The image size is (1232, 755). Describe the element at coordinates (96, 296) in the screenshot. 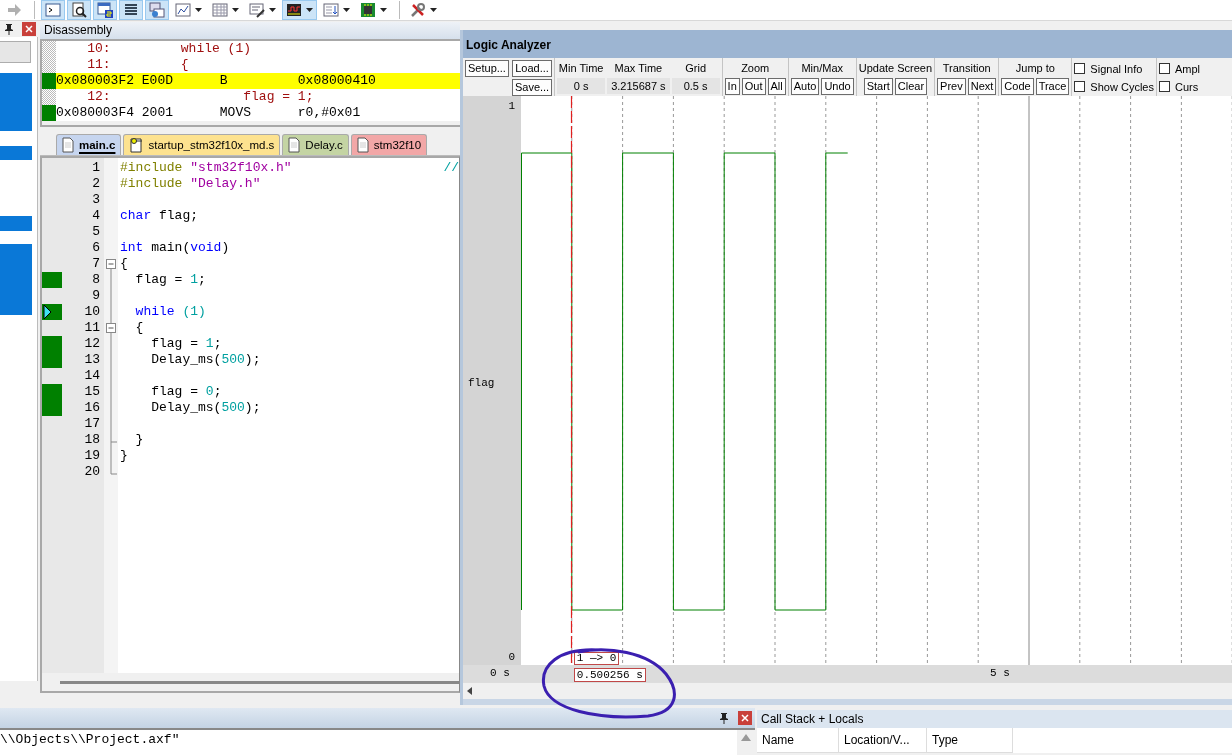

I see `line-number: 9` at that location.